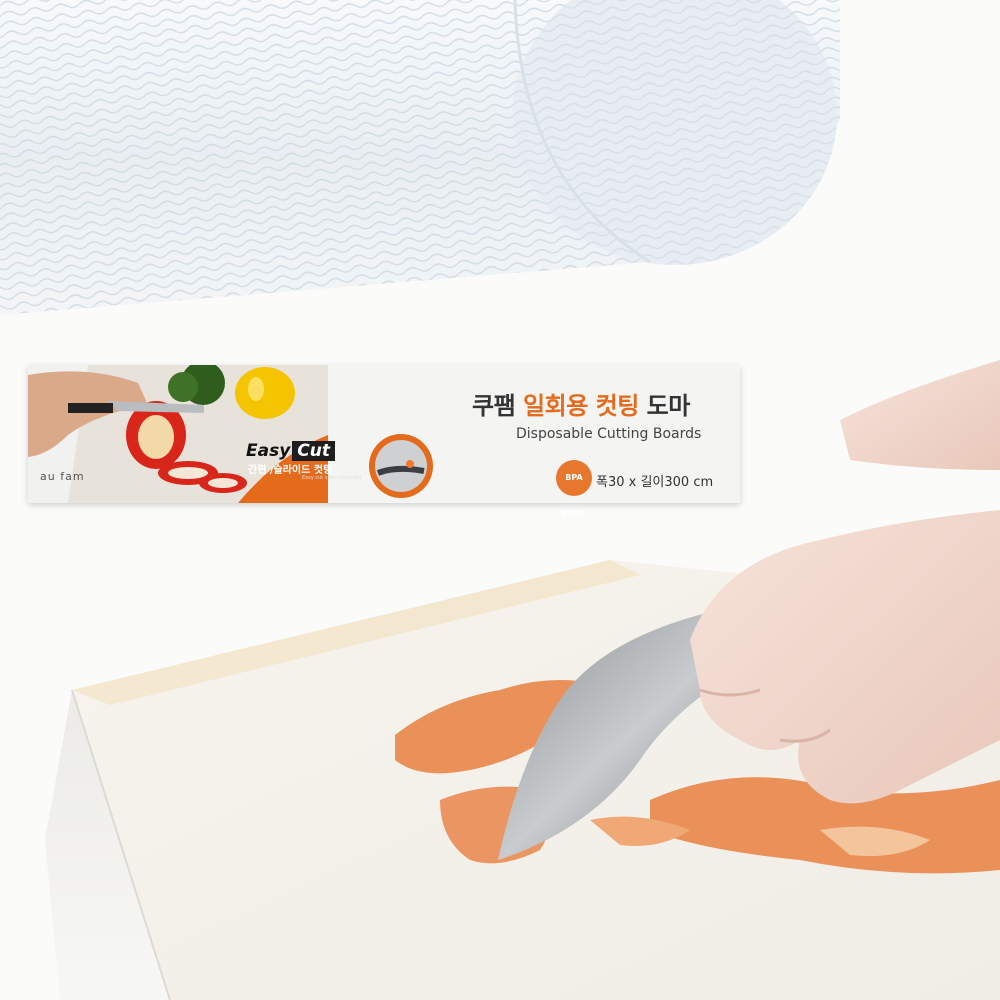  Describe the element at coordinates (668, 406) in the screenshot. I see `product-title-tail: 도마` at that location.